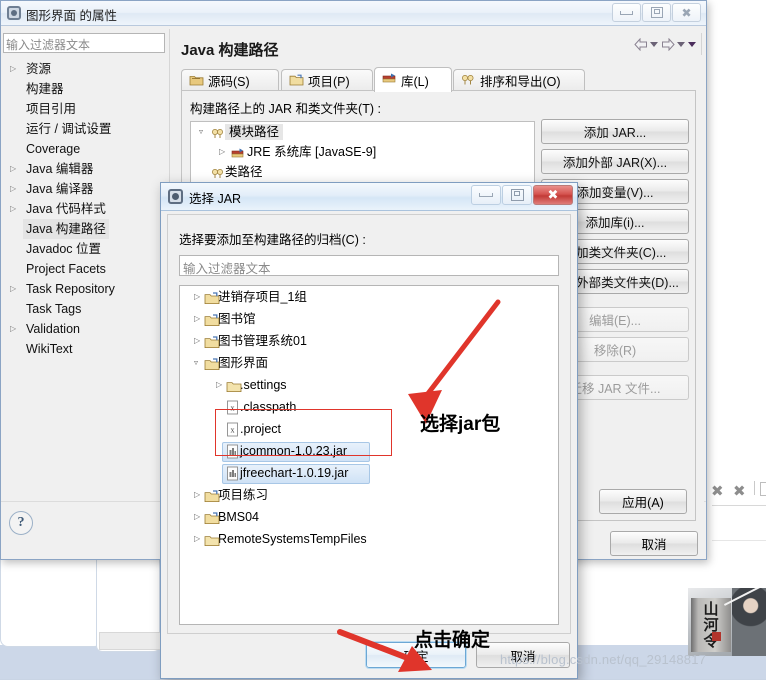  I want to click on library-books-icon, so click(389, 80).